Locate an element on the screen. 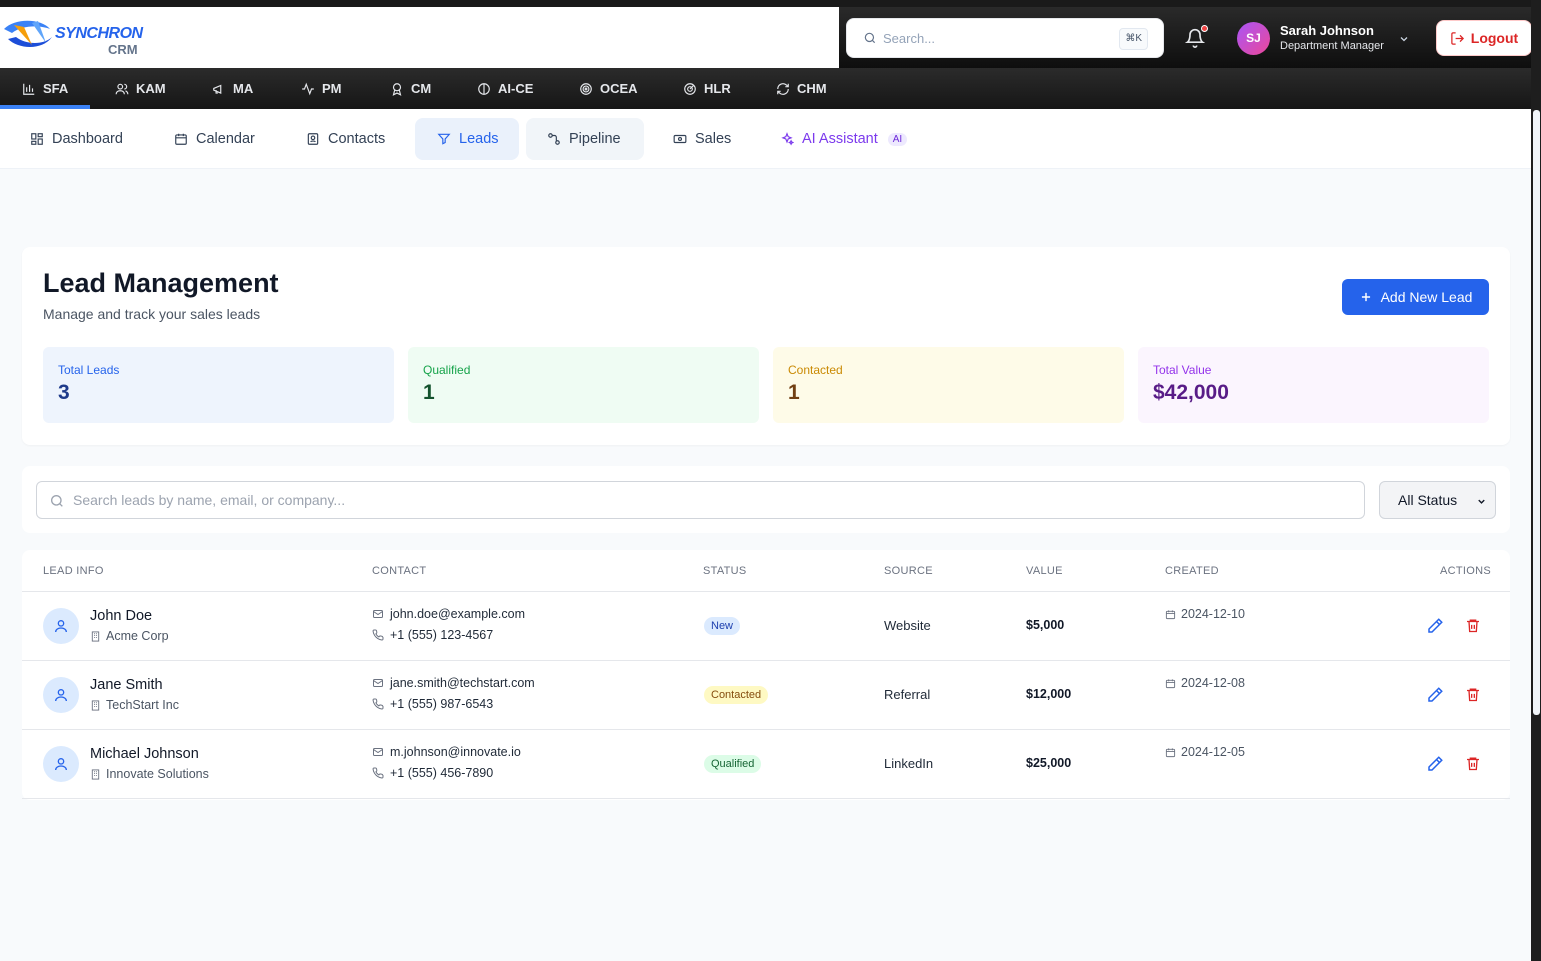  user-name: Sarah Johnson is located at coordinates (1327, 30).